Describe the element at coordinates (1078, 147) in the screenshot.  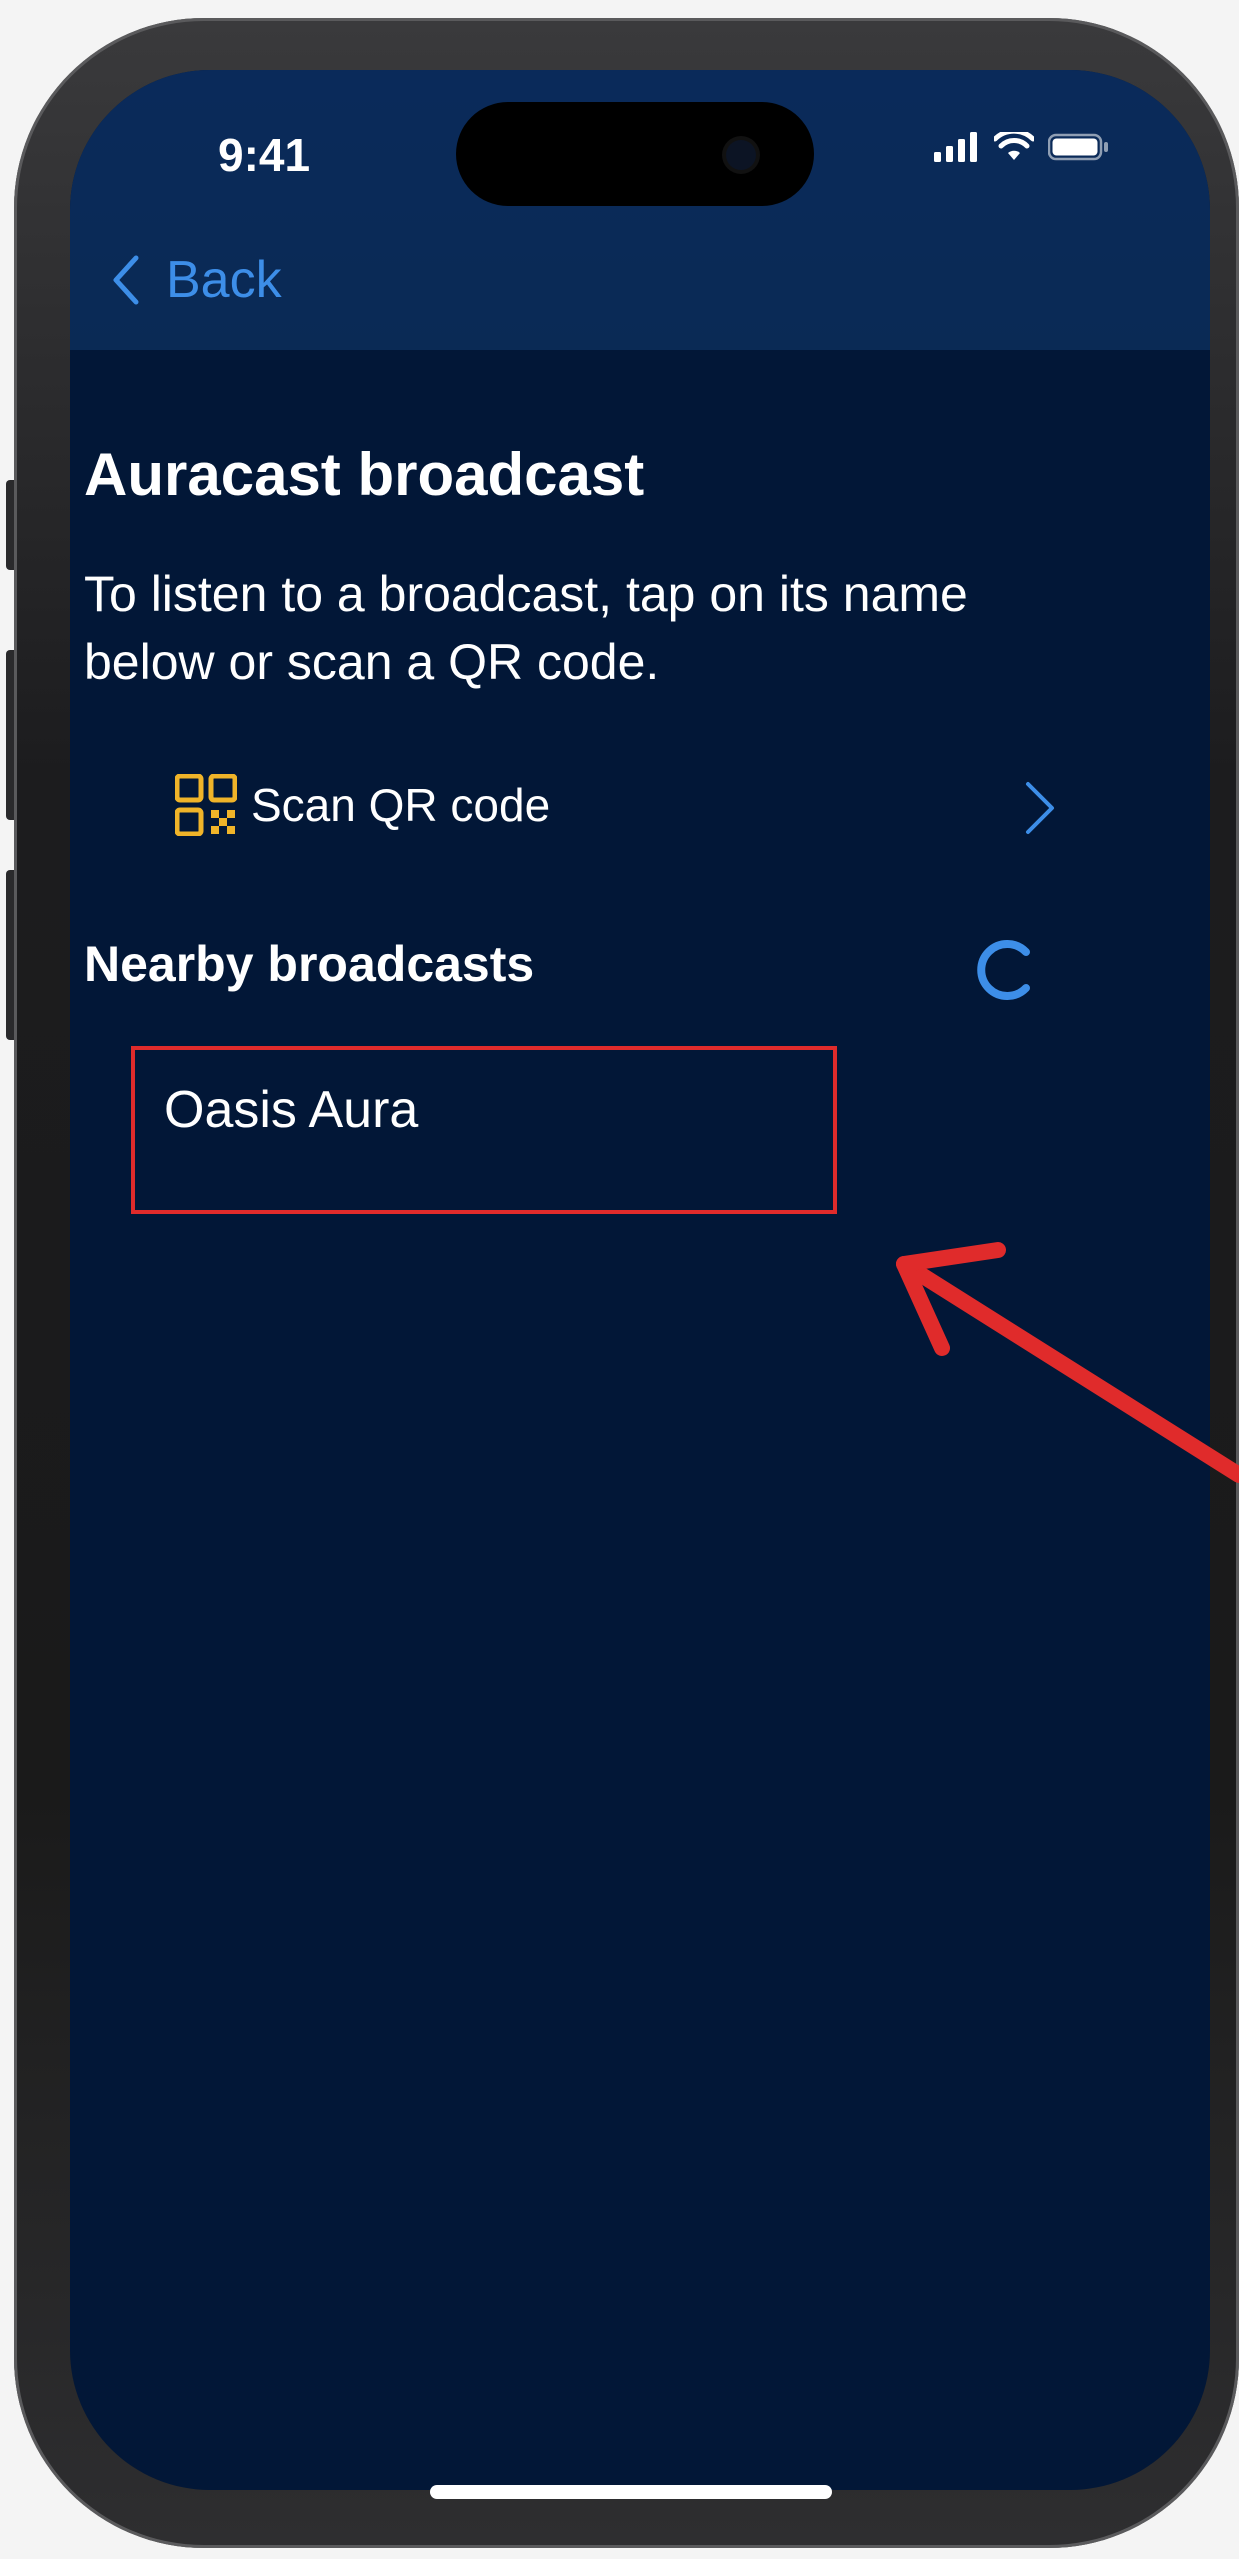
I see `battery-icon` at that location.